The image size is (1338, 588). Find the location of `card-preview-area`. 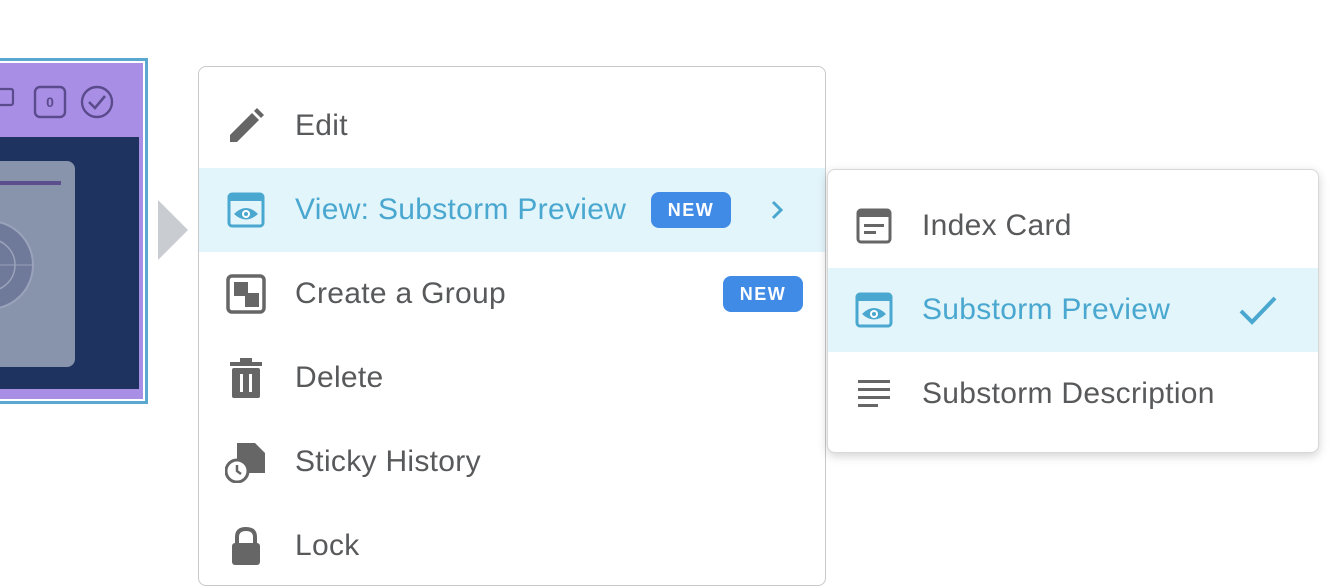

card-preview-area is located at coordinates (69, 263).